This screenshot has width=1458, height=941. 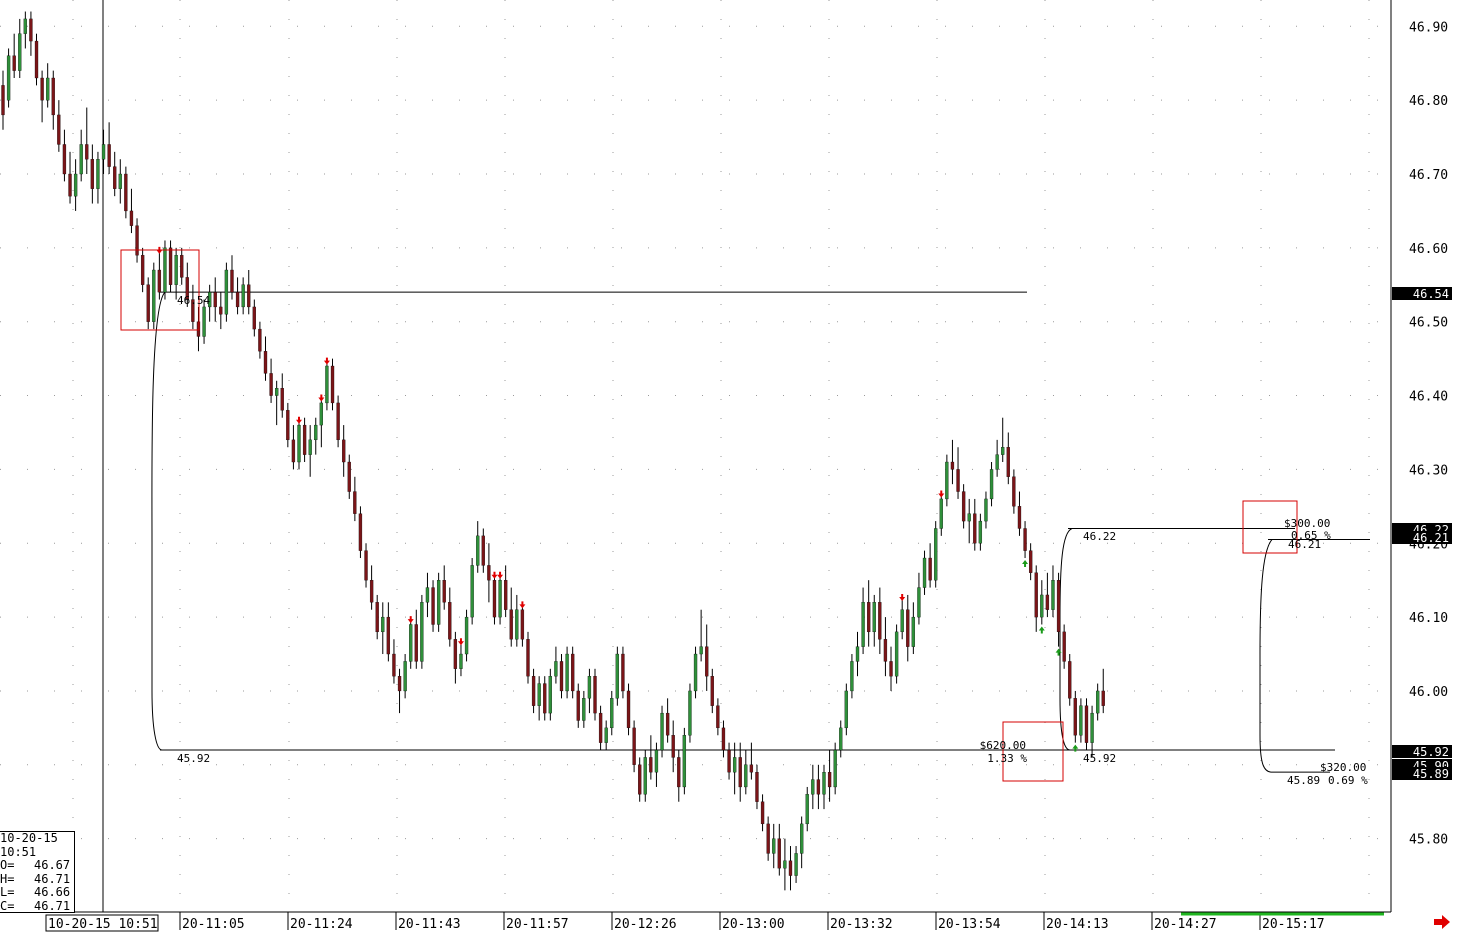 I want to click on y-tick-label: 45.80, so click(x=1428, y=840).